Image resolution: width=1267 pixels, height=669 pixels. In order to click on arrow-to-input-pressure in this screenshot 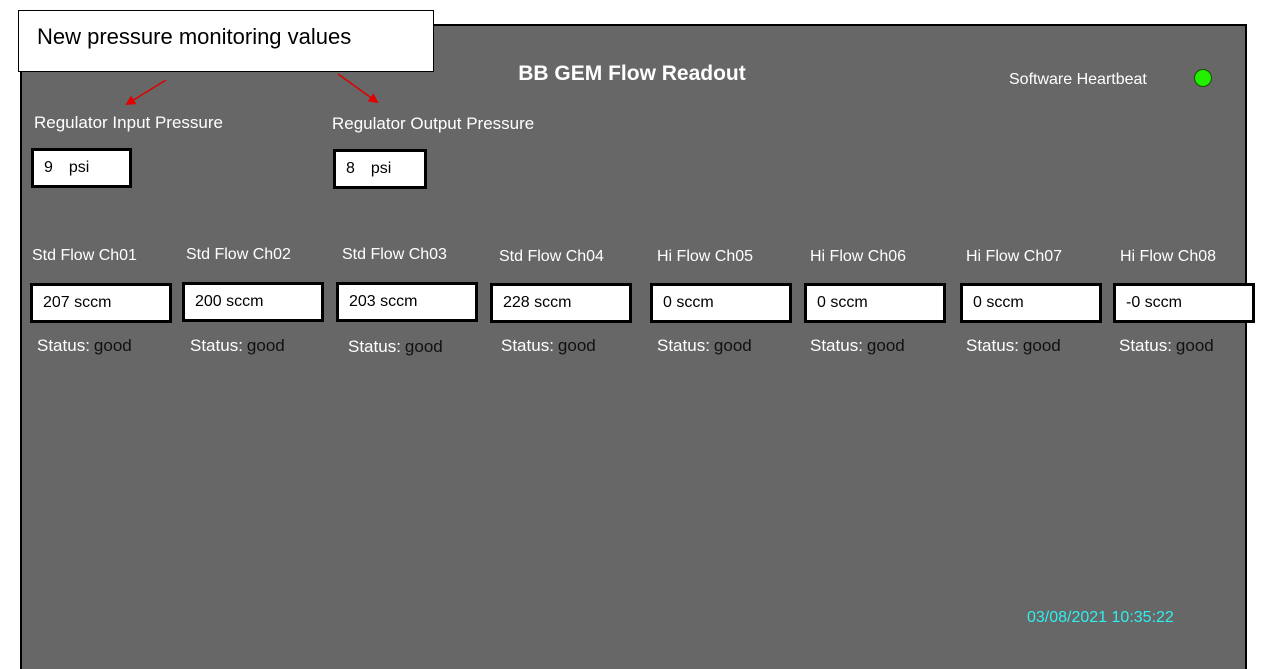, I will do `click(146, 92)`.